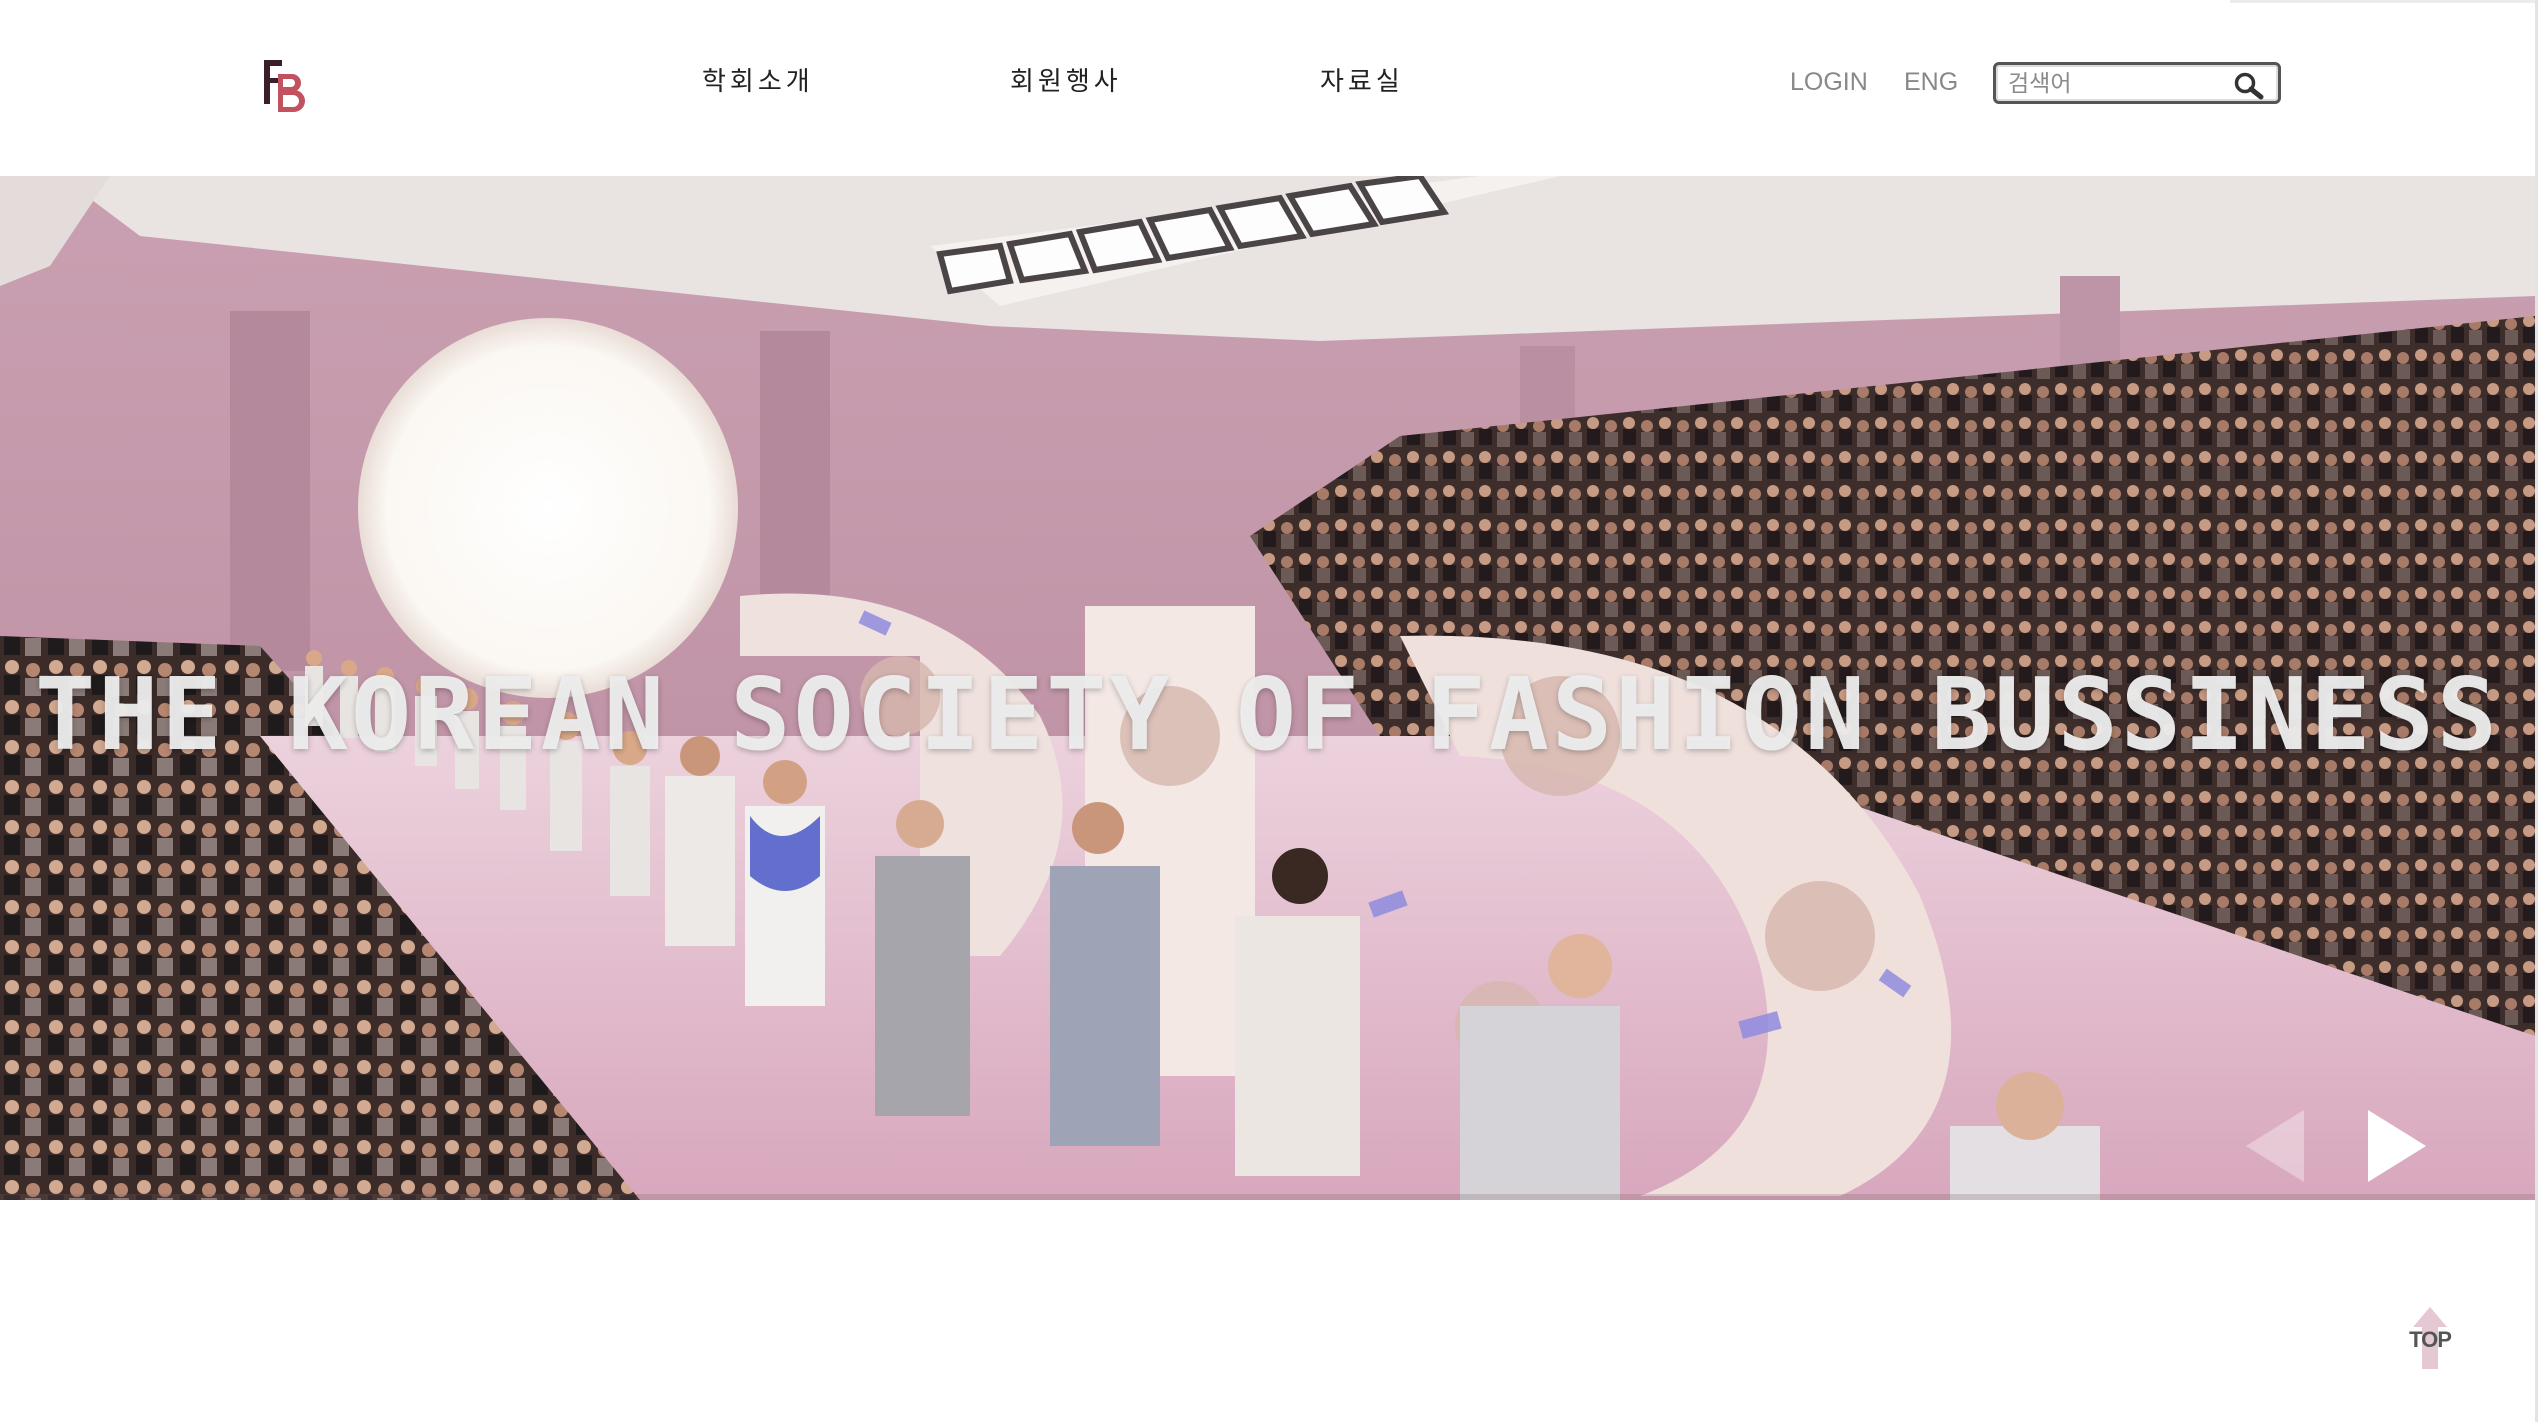 This screenshot has height=1422, width=2541. What do you see at coordinates (2118, 84) in the screenshot?
I see `search-input` at bounding box center [2118, 84].